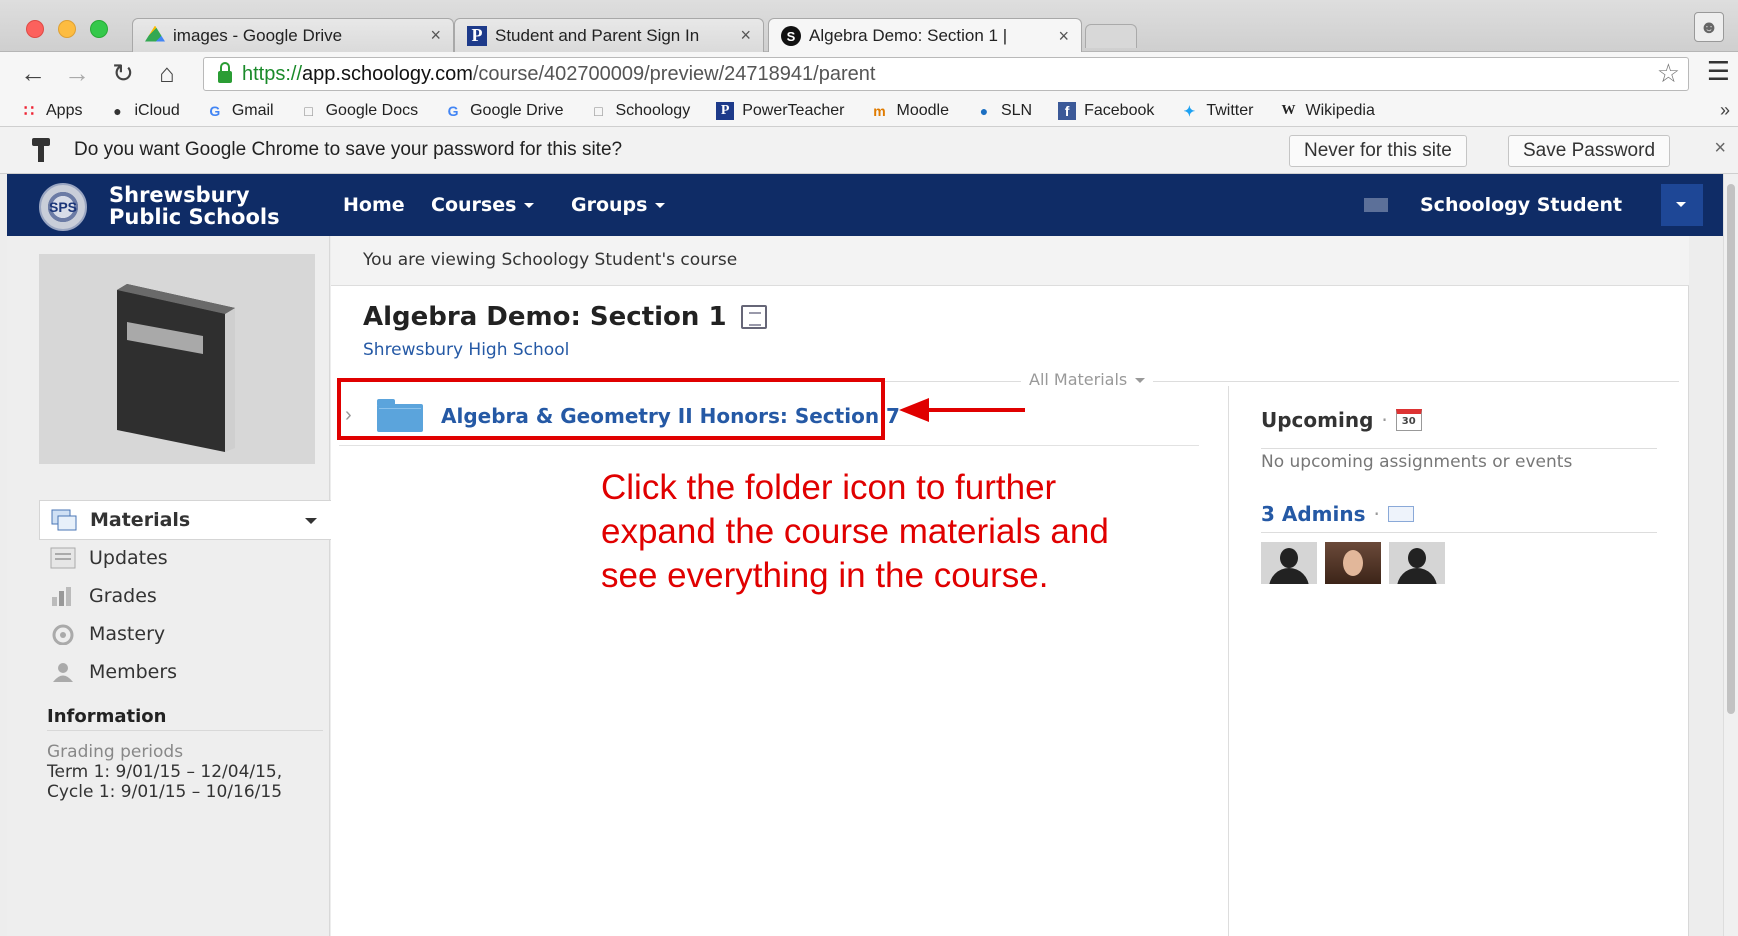 This screenshot has width=1738, height=936. What do you see at coordinates (1313, 514) in the screenshot?
I see `admins-link: 3 Admins` at bounding box center [1313, 514].